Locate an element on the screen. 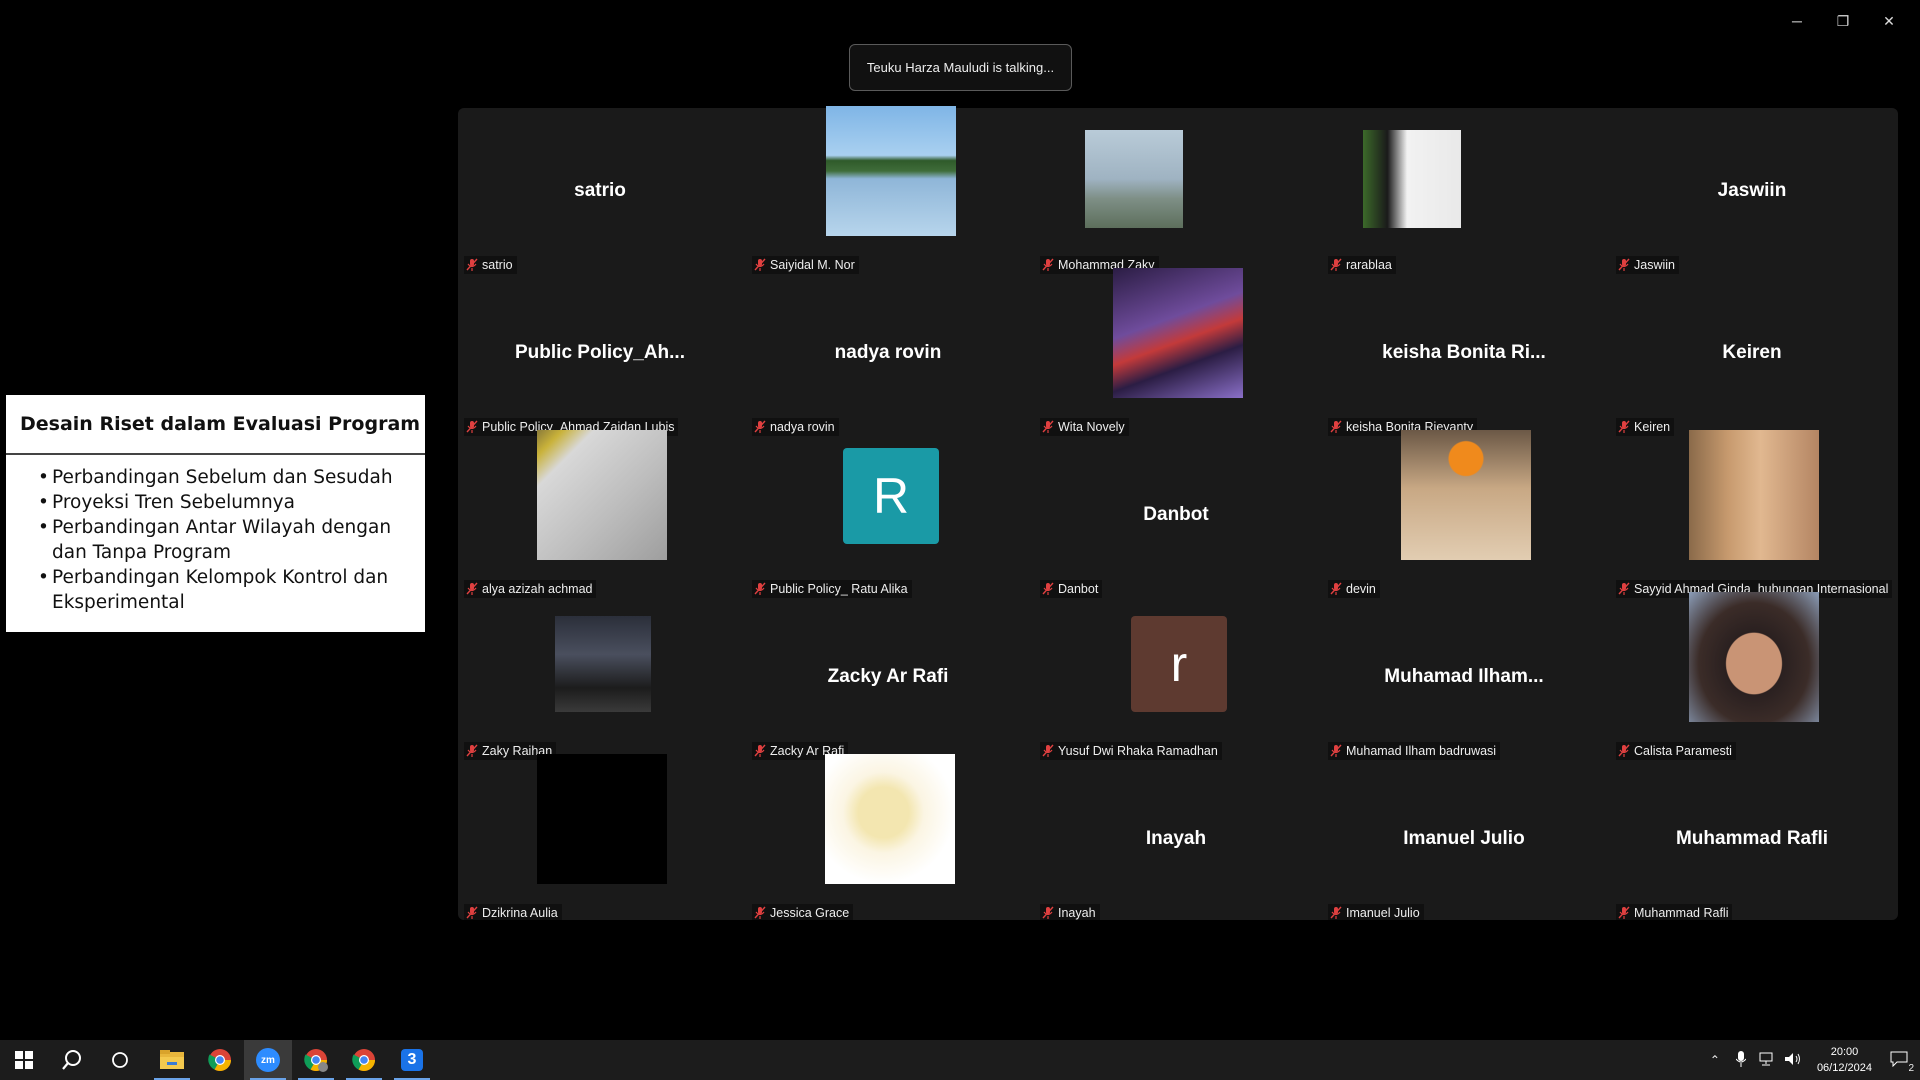 The image size is (1920, 1080). chevron-up-icon: ⌃ is located at coordinates (1715, 1060).